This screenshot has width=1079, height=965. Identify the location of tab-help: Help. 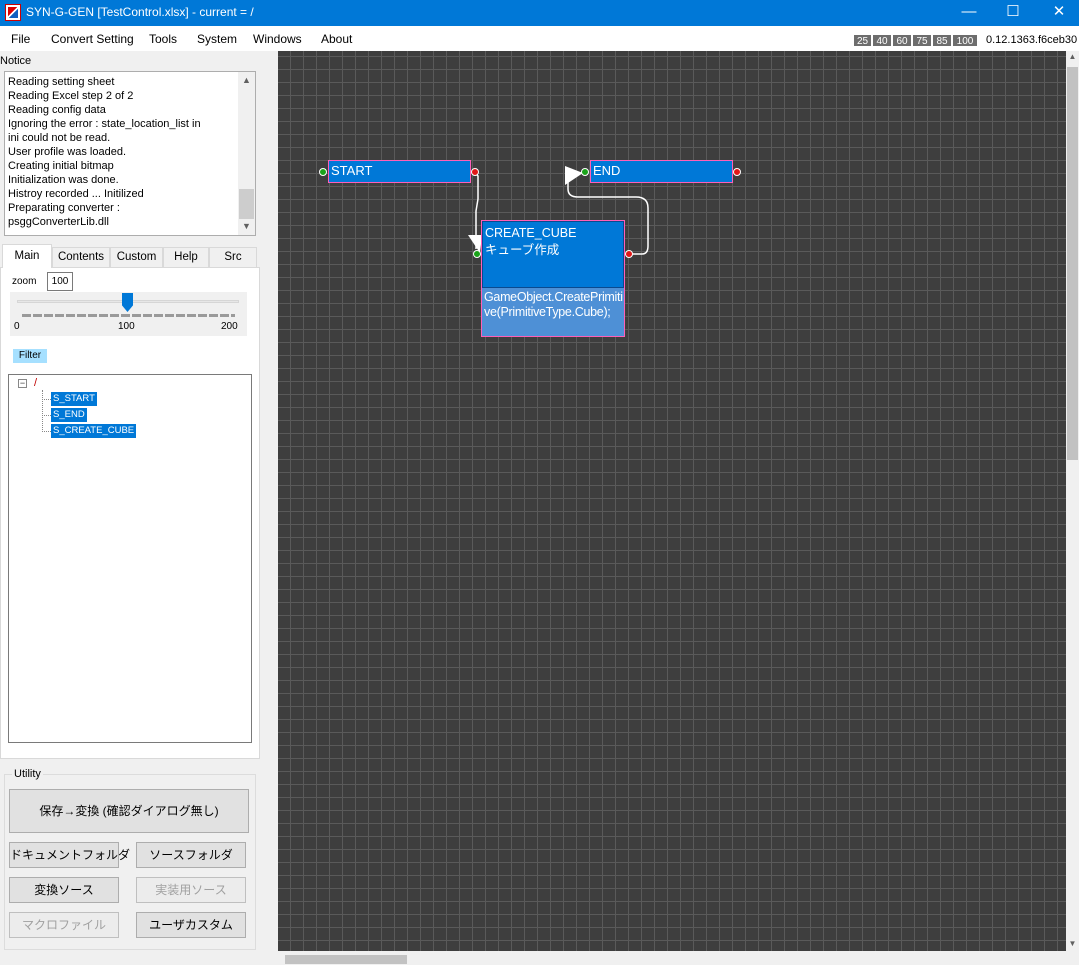
(186, 257).